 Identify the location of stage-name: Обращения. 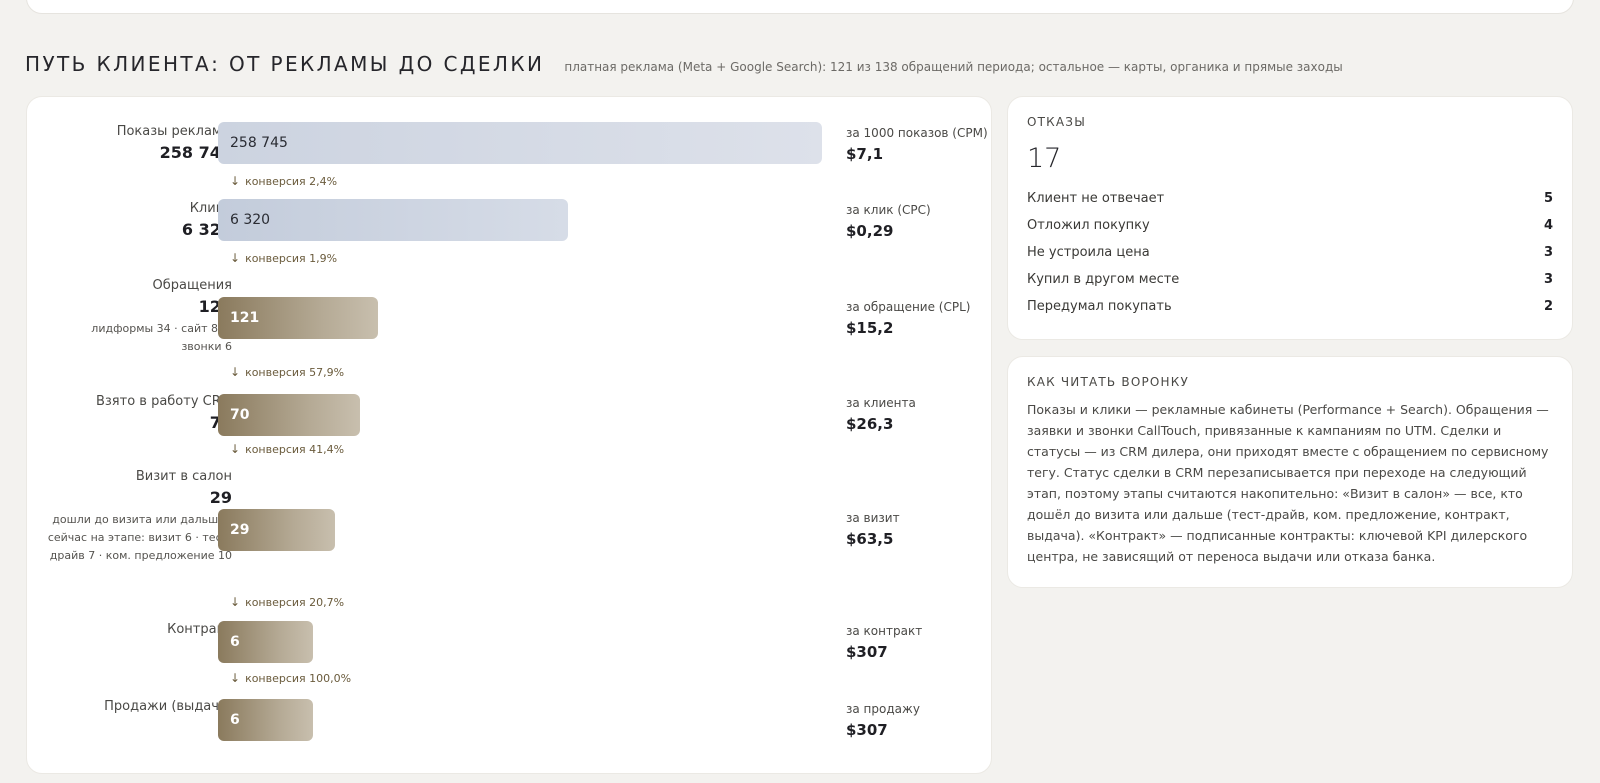
(192, 285).